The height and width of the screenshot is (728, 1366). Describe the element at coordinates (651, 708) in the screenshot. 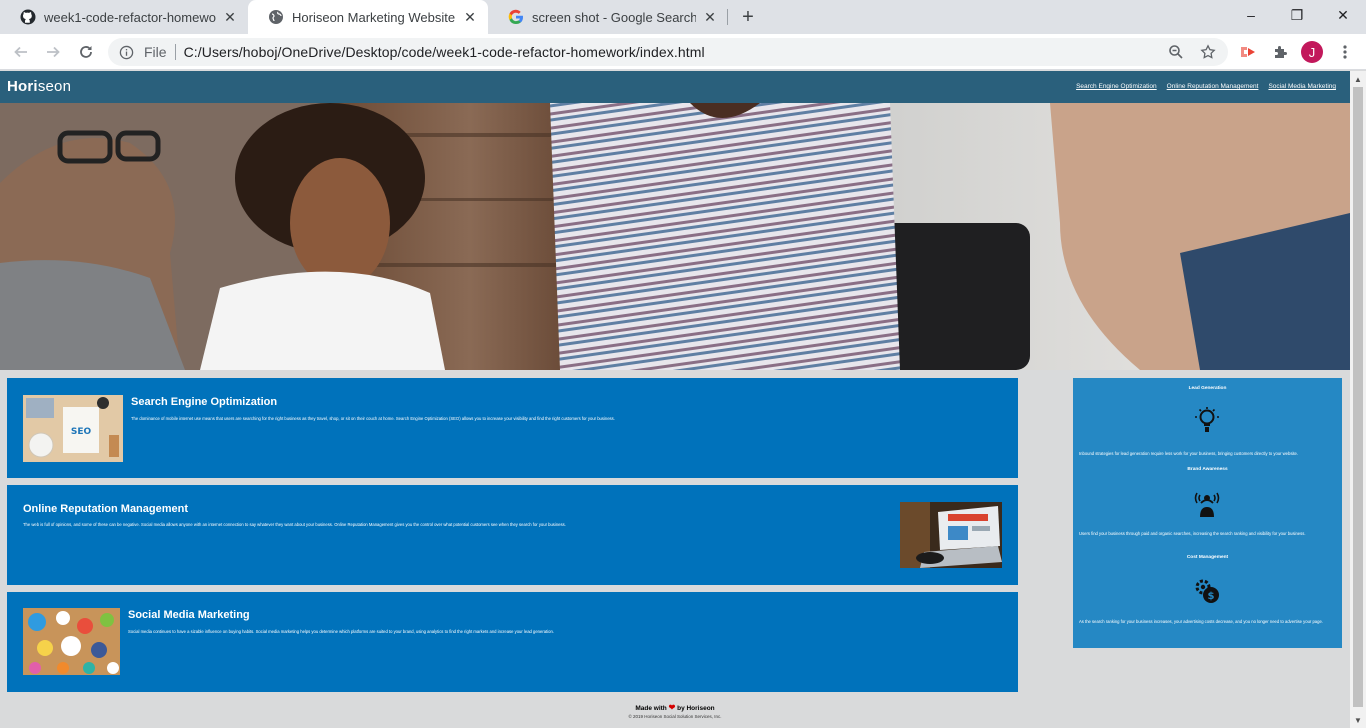

I see `made-with-label: Made with` at that location.